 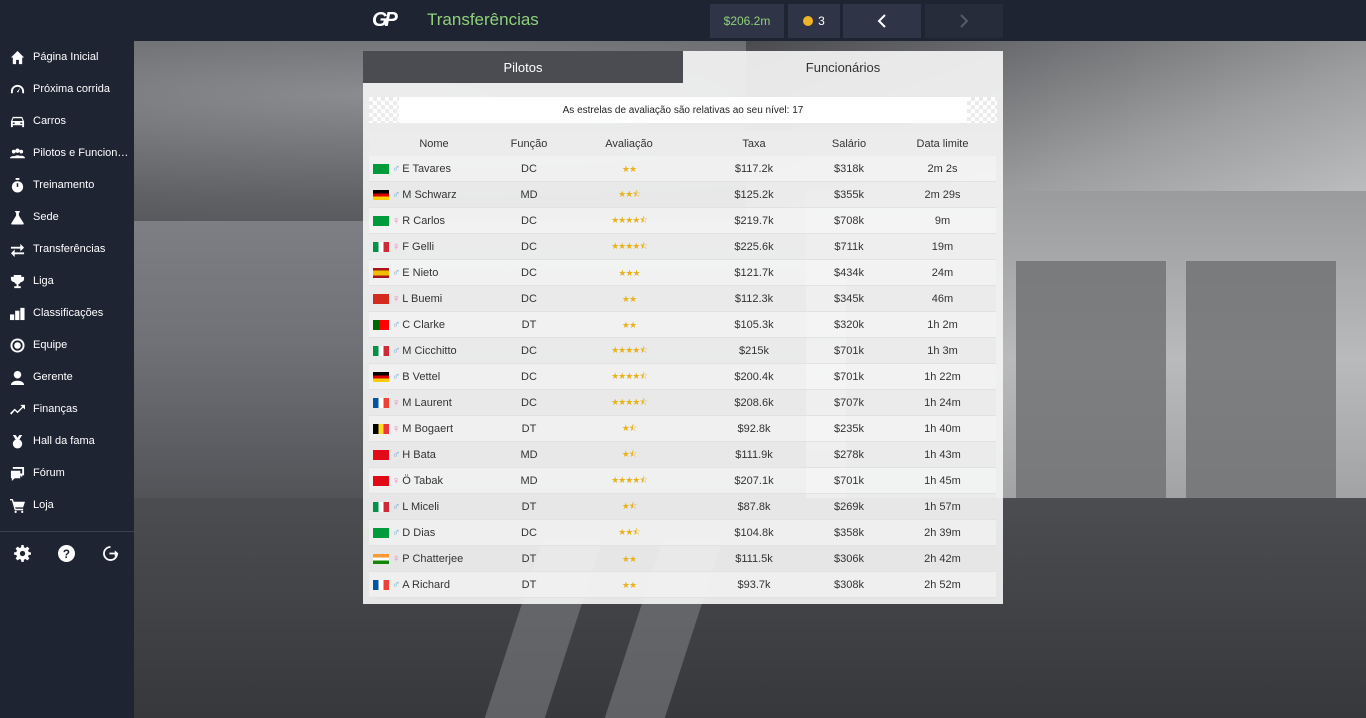 What do you see at coordinates (67, 249) in the screenshot?
I see `sidebar-item-transfers: Transferências` at bounding box center [67, 249].